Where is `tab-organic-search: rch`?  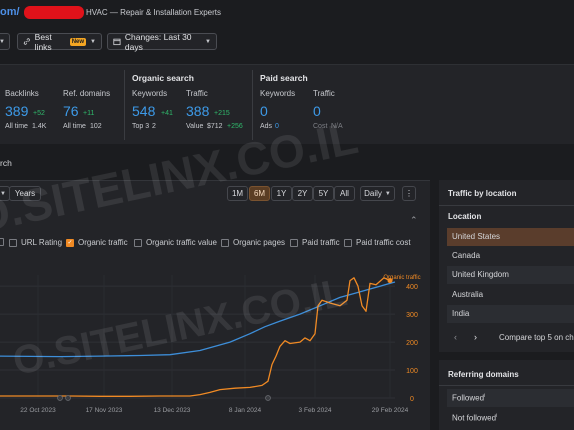 tab-organic-search: rch is located at coordinates (6, 163).